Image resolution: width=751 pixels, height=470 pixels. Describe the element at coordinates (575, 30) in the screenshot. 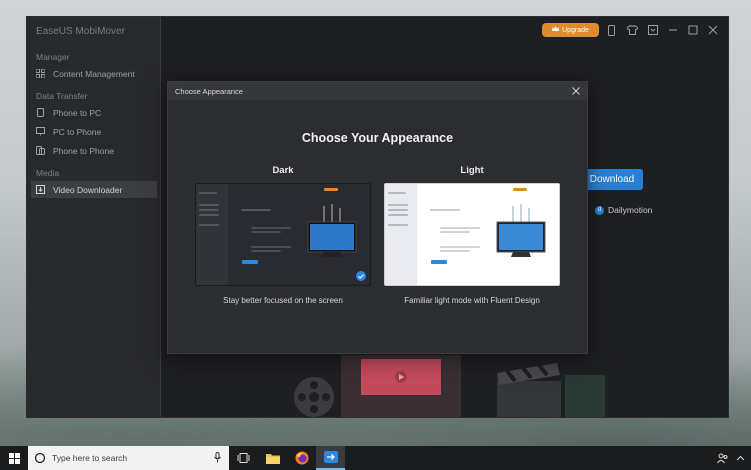

I see `upgrade-label: Upgrade` at that location.